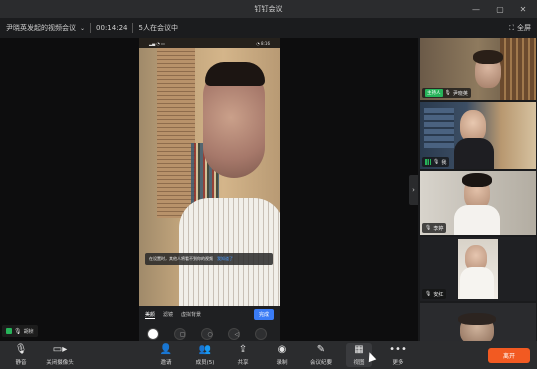 This screenshot has height=369, width=537. I want to click on beauty-tabs: 美颜 滤镜 虚拟背景 完成, so click(209, 314).